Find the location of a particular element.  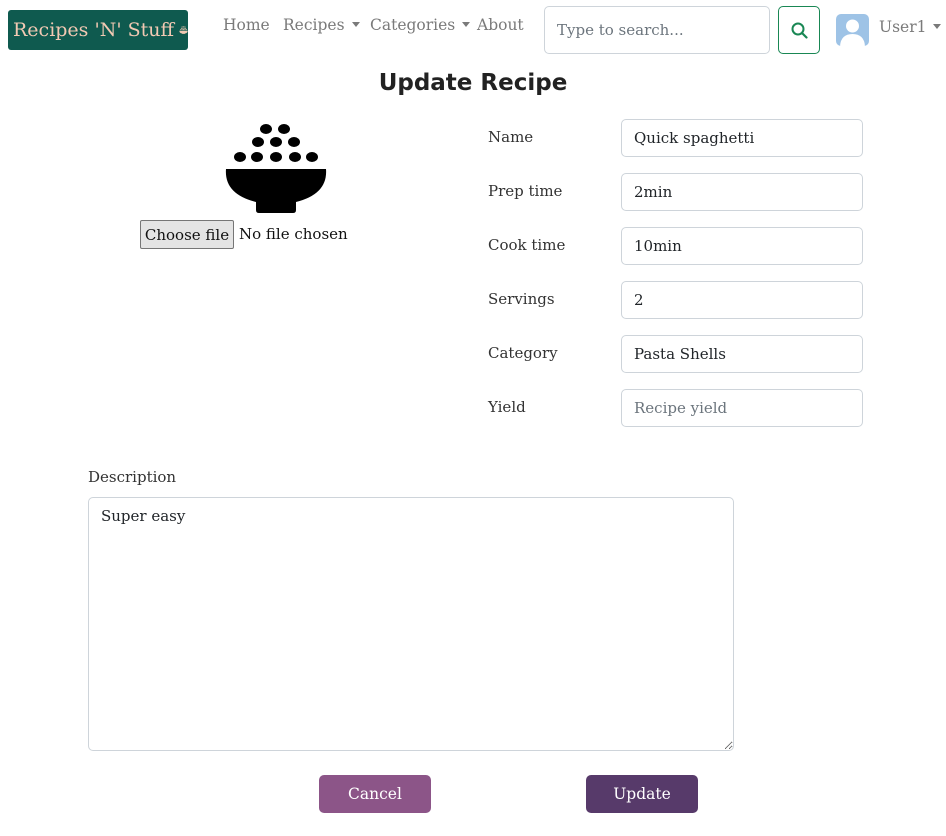

brand-name: Recipes 'N' Stuff is located at coordinates (93, 30).